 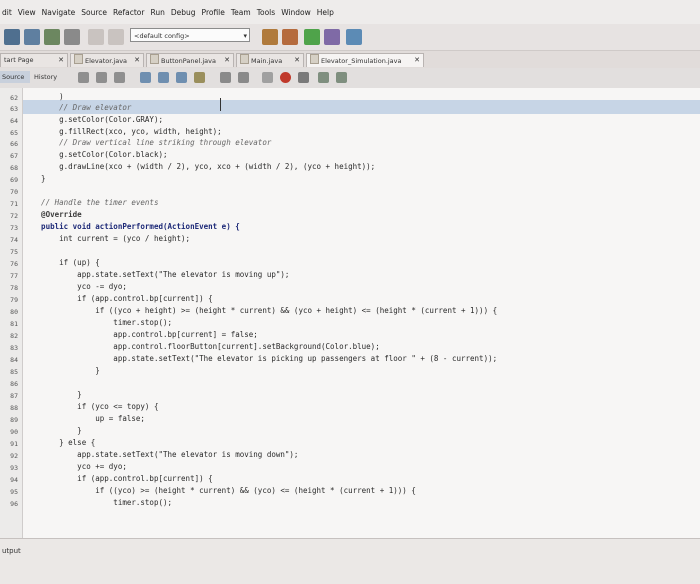 What do you see at coordinates (101, 77) in the screenshot?
I see `back-icon` at bounding box center [101, 77].